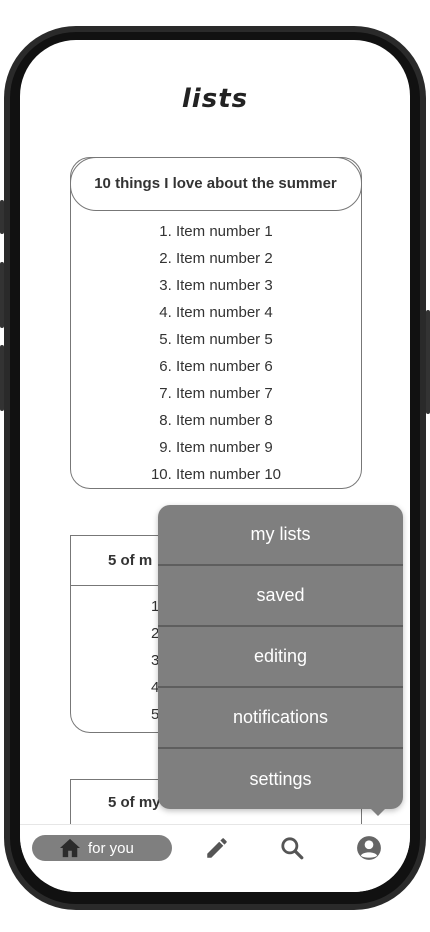 The height and width of the screenshot is (932, 430). What do you see at coordinates (216, 474) in the screenshot?
I see `list-item: 10. Item number 10` at bounding box center [216, 474].